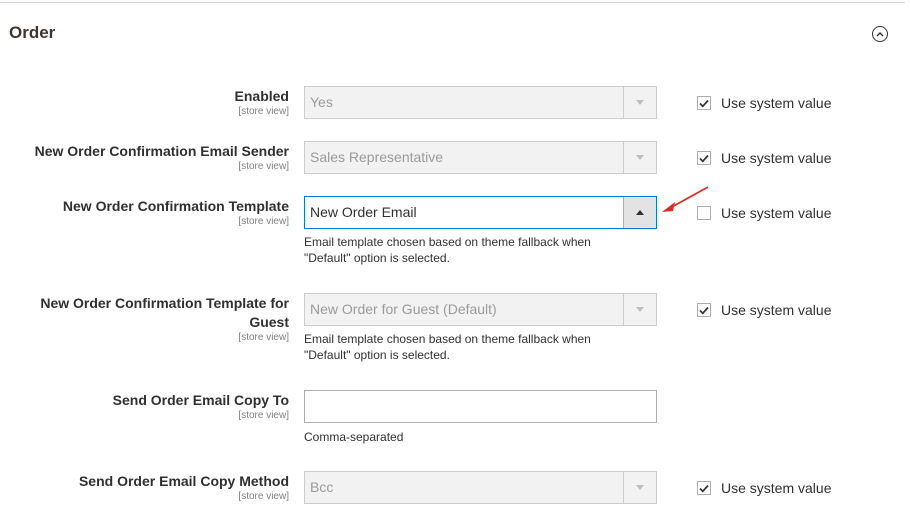 Image resolution: width=910 pixels, height=523 pixels. Describe the element at coordinates (480, 102) in the screenshot. I see `enabled-select: Yes` at that location.